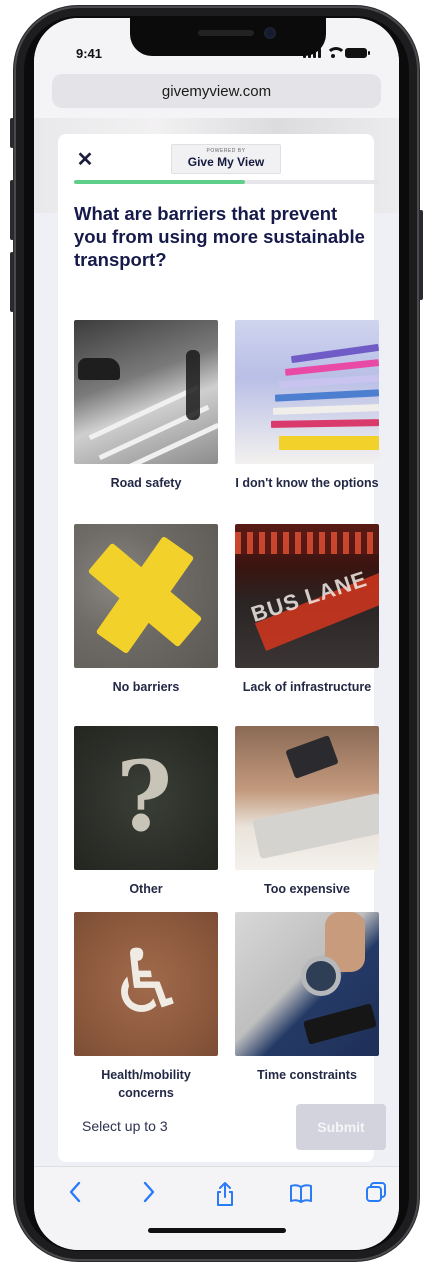 This screenshot has width=433, height=1267. What do you see at coordinates (226, 151) in the screenshot?
I see `logo-powered-by: POWERED BY` at bounding box center [226, 151].